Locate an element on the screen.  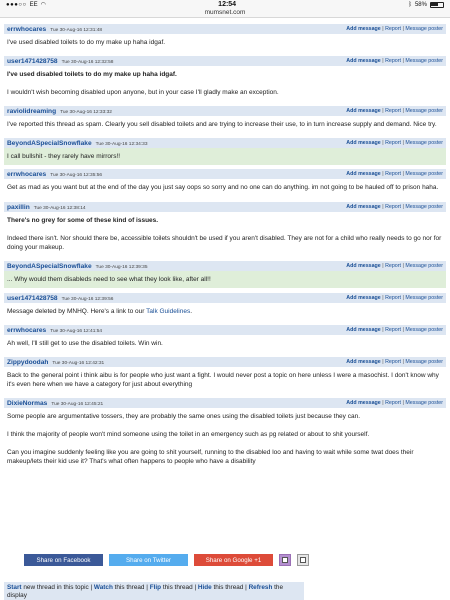
post-author-block: raviolidreaming Tue 30-Aug-16 12:33:32 is located at coordinates (59, 111).